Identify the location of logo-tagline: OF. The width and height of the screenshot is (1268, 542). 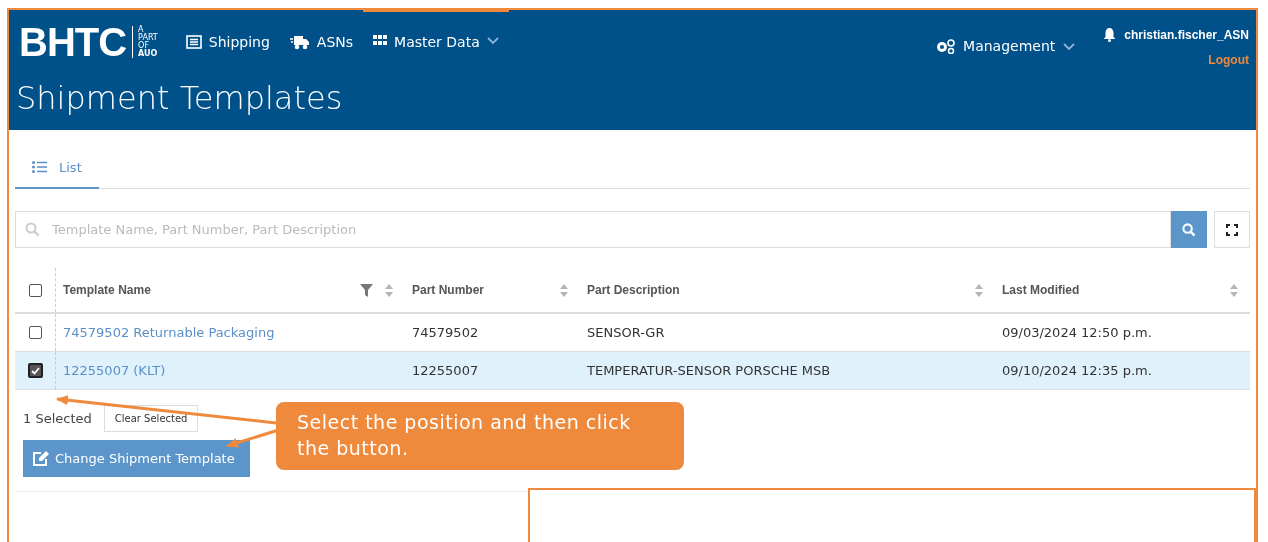
(144, 46).